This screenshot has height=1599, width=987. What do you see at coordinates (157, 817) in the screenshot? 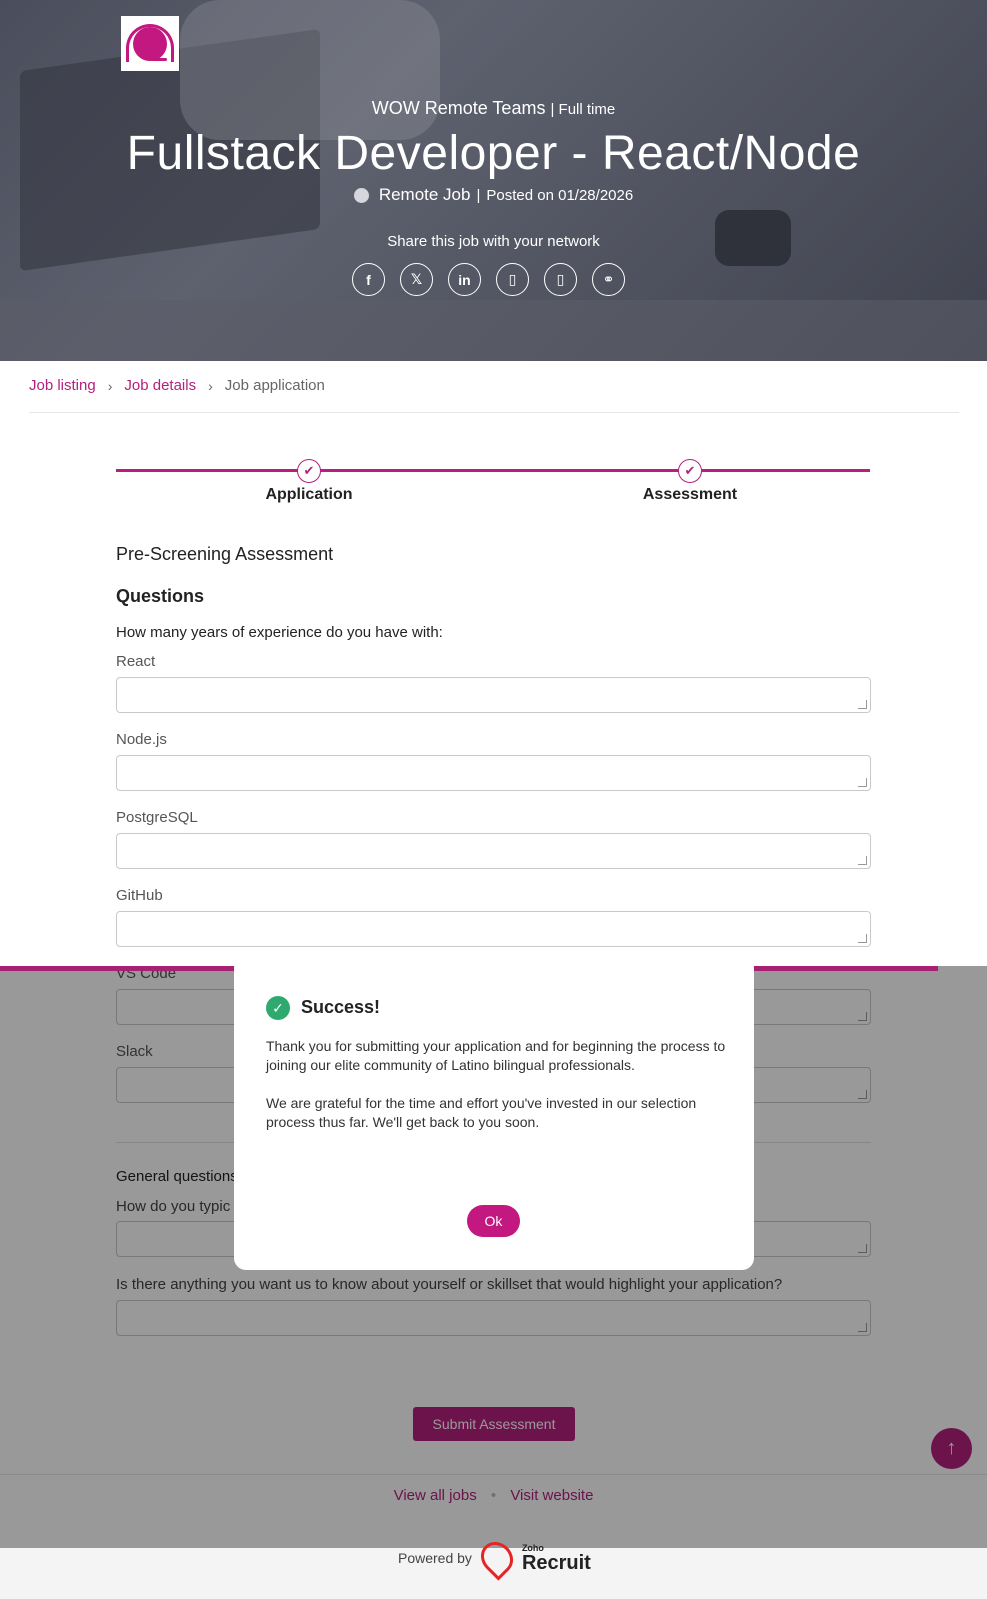
I see `postgresql-label: PostgreSQL` at bounding box center [157, 817].